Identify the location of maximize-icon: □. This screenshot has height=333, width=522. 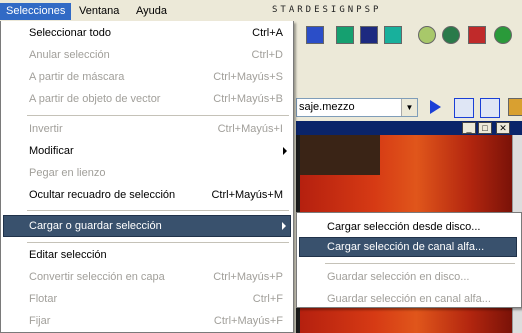
(485, 128).